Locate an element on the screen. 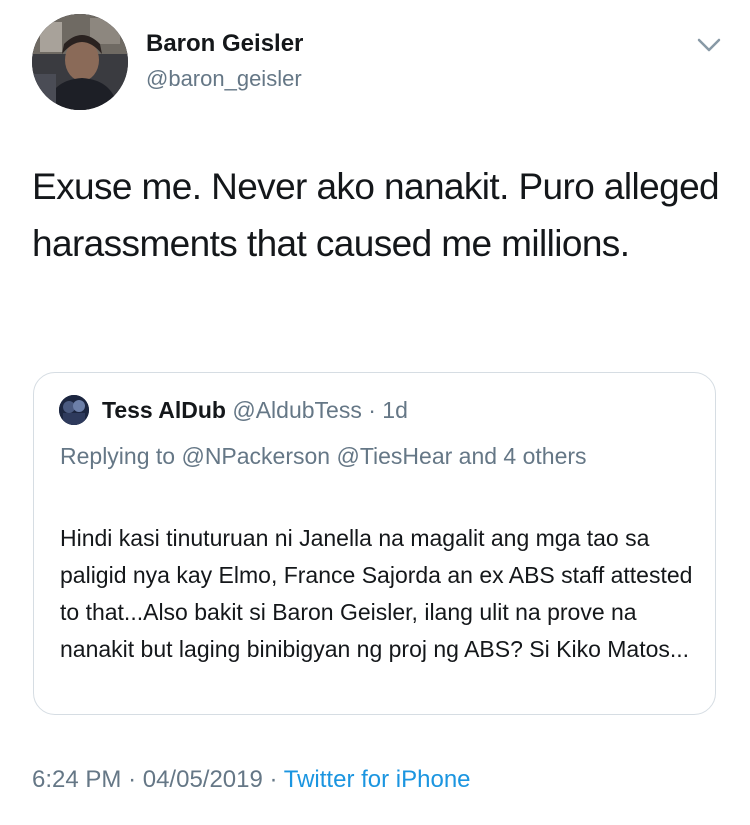  replying-to-prefix: Replying to is located at coordinates (118, 456).